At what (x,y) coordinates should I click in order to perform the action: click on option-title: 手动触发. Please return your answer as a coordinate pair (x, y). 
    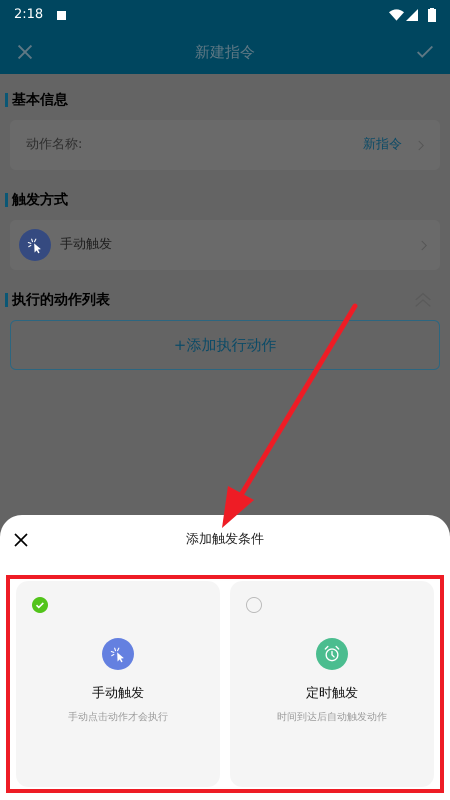
    Looking at the image, I should click on (118, 694).